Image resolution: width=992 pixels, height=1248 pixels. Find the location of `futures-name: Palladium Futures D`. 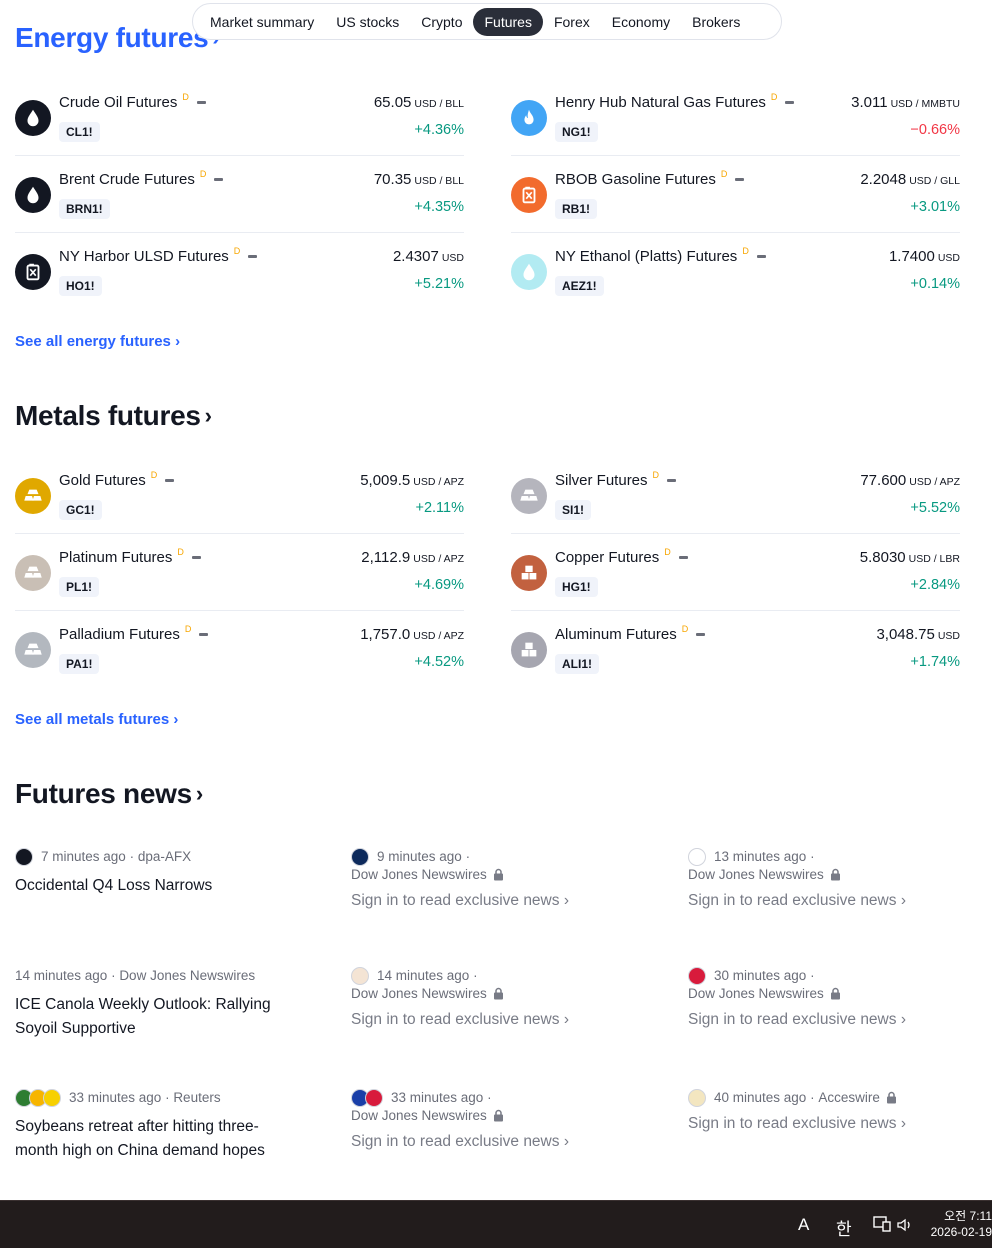

futures-name: Palladium Futures D is located at coordinates (134, 633).